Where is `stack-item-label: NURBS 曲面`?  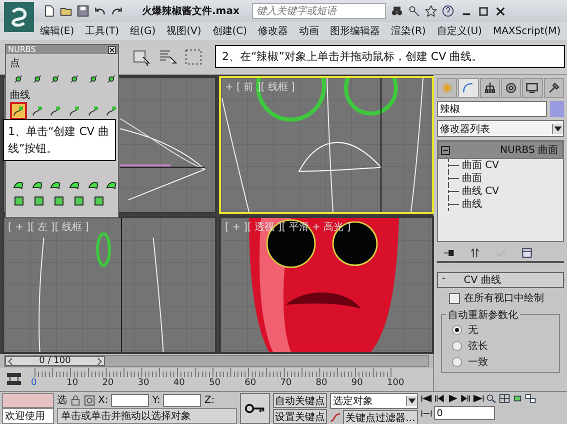
stack-item-label: NURBS 曲面 is located at coordinates (529, 150).